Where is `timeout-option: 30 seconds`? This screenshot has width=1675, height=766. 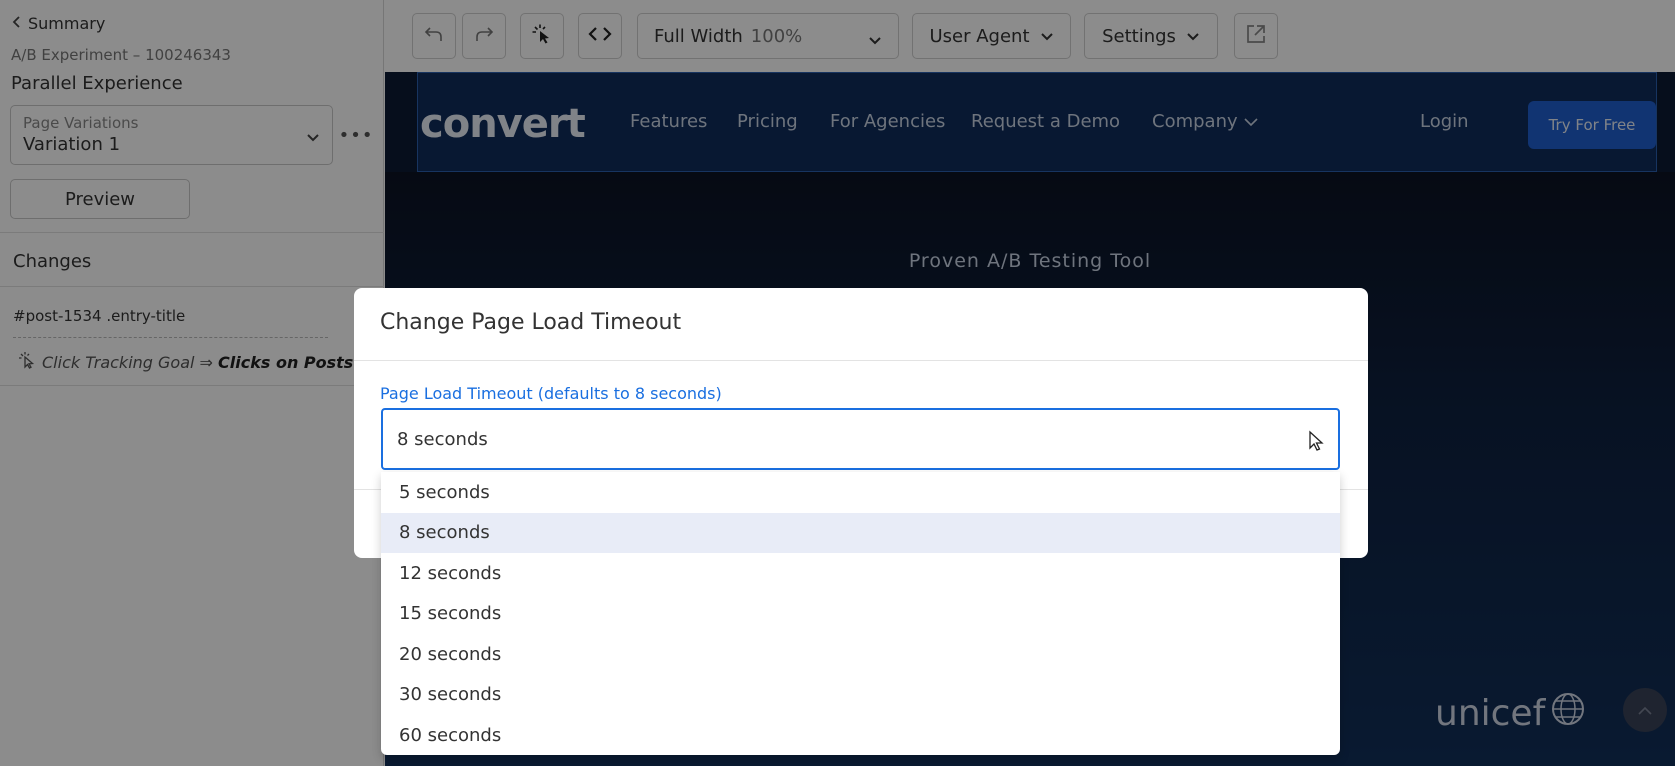 timeout-option: 30 seconds is located at coordinates (860, 695).